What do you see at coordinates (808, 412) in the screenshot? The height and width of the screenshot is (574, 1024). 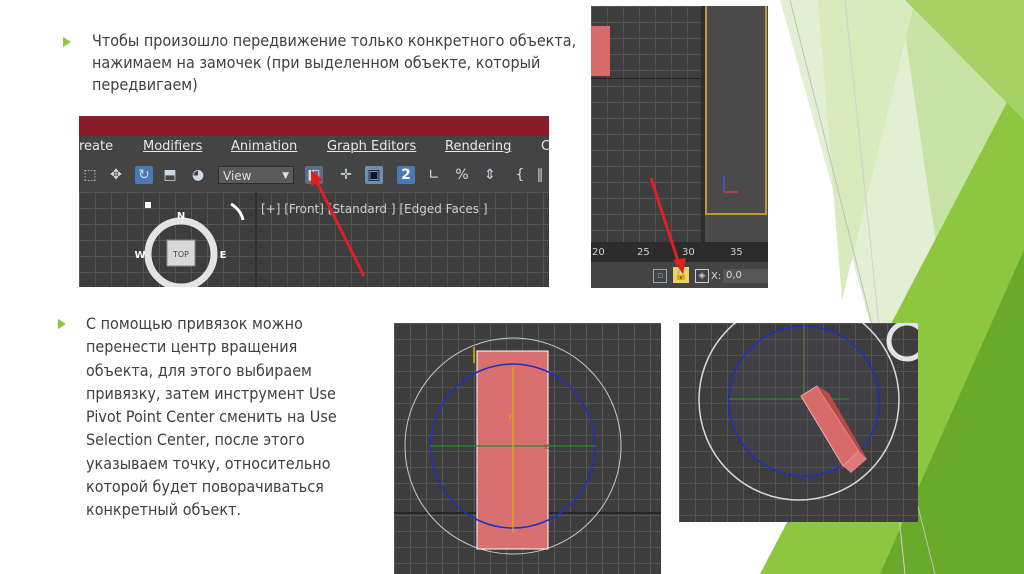 I see `rotated-box-scene` at bounding box center [808, 412].